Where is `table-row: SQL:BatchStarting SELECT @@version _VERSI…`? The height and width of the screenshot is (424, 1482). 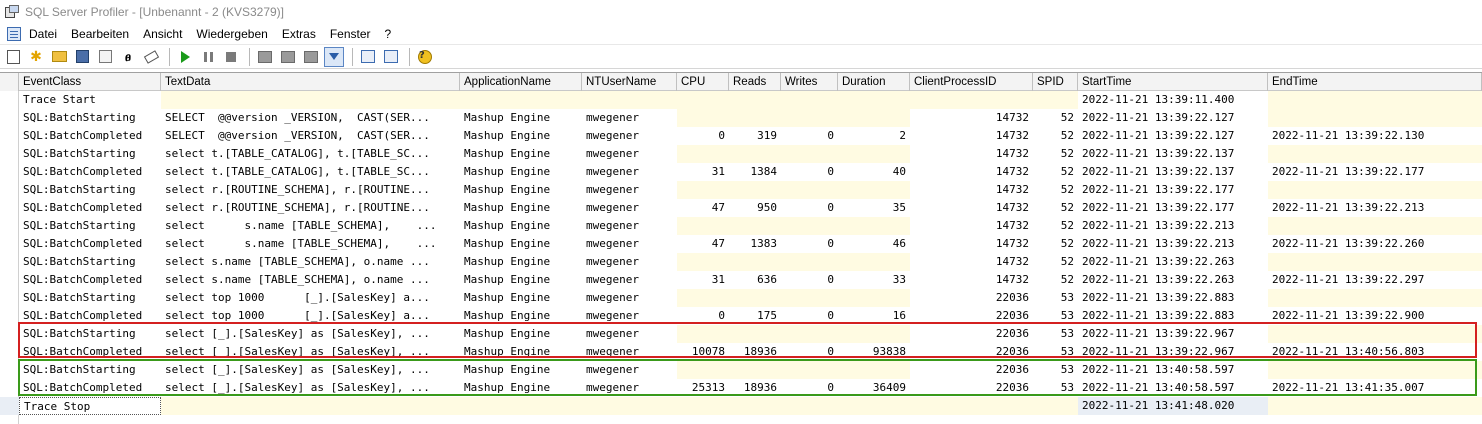 table-row: SQL:BatchStarting SELECT @@version _VERSI… is located at coordinates (741, 118).